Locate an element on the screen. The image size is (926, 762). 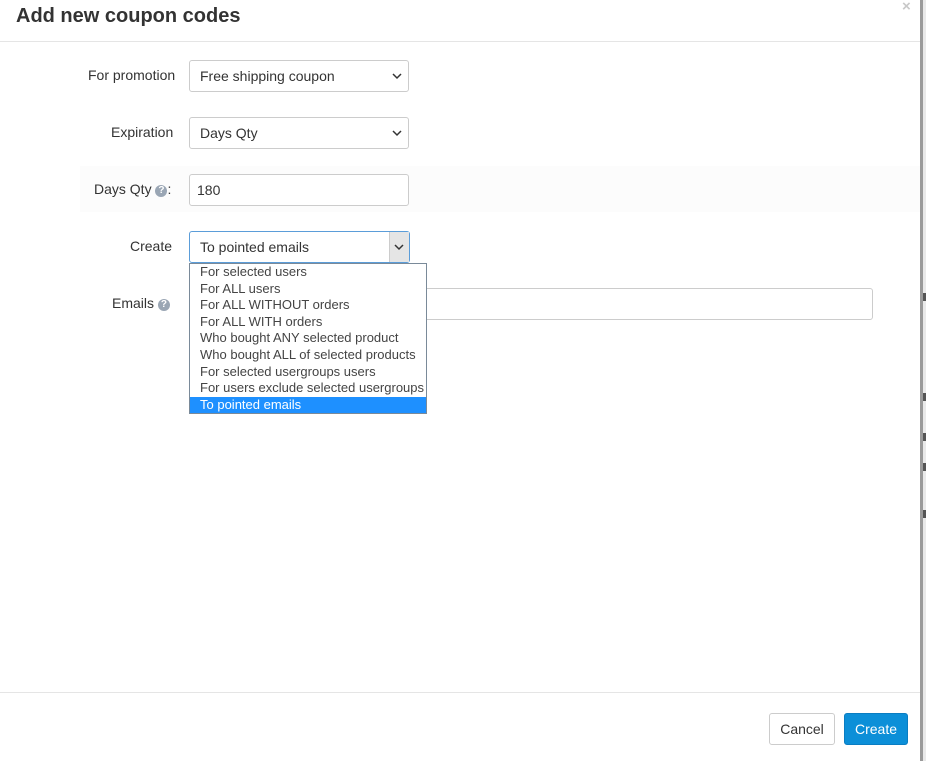
dropdown-option: Who bought ALL of selected products is located at coordinates (308, 355).